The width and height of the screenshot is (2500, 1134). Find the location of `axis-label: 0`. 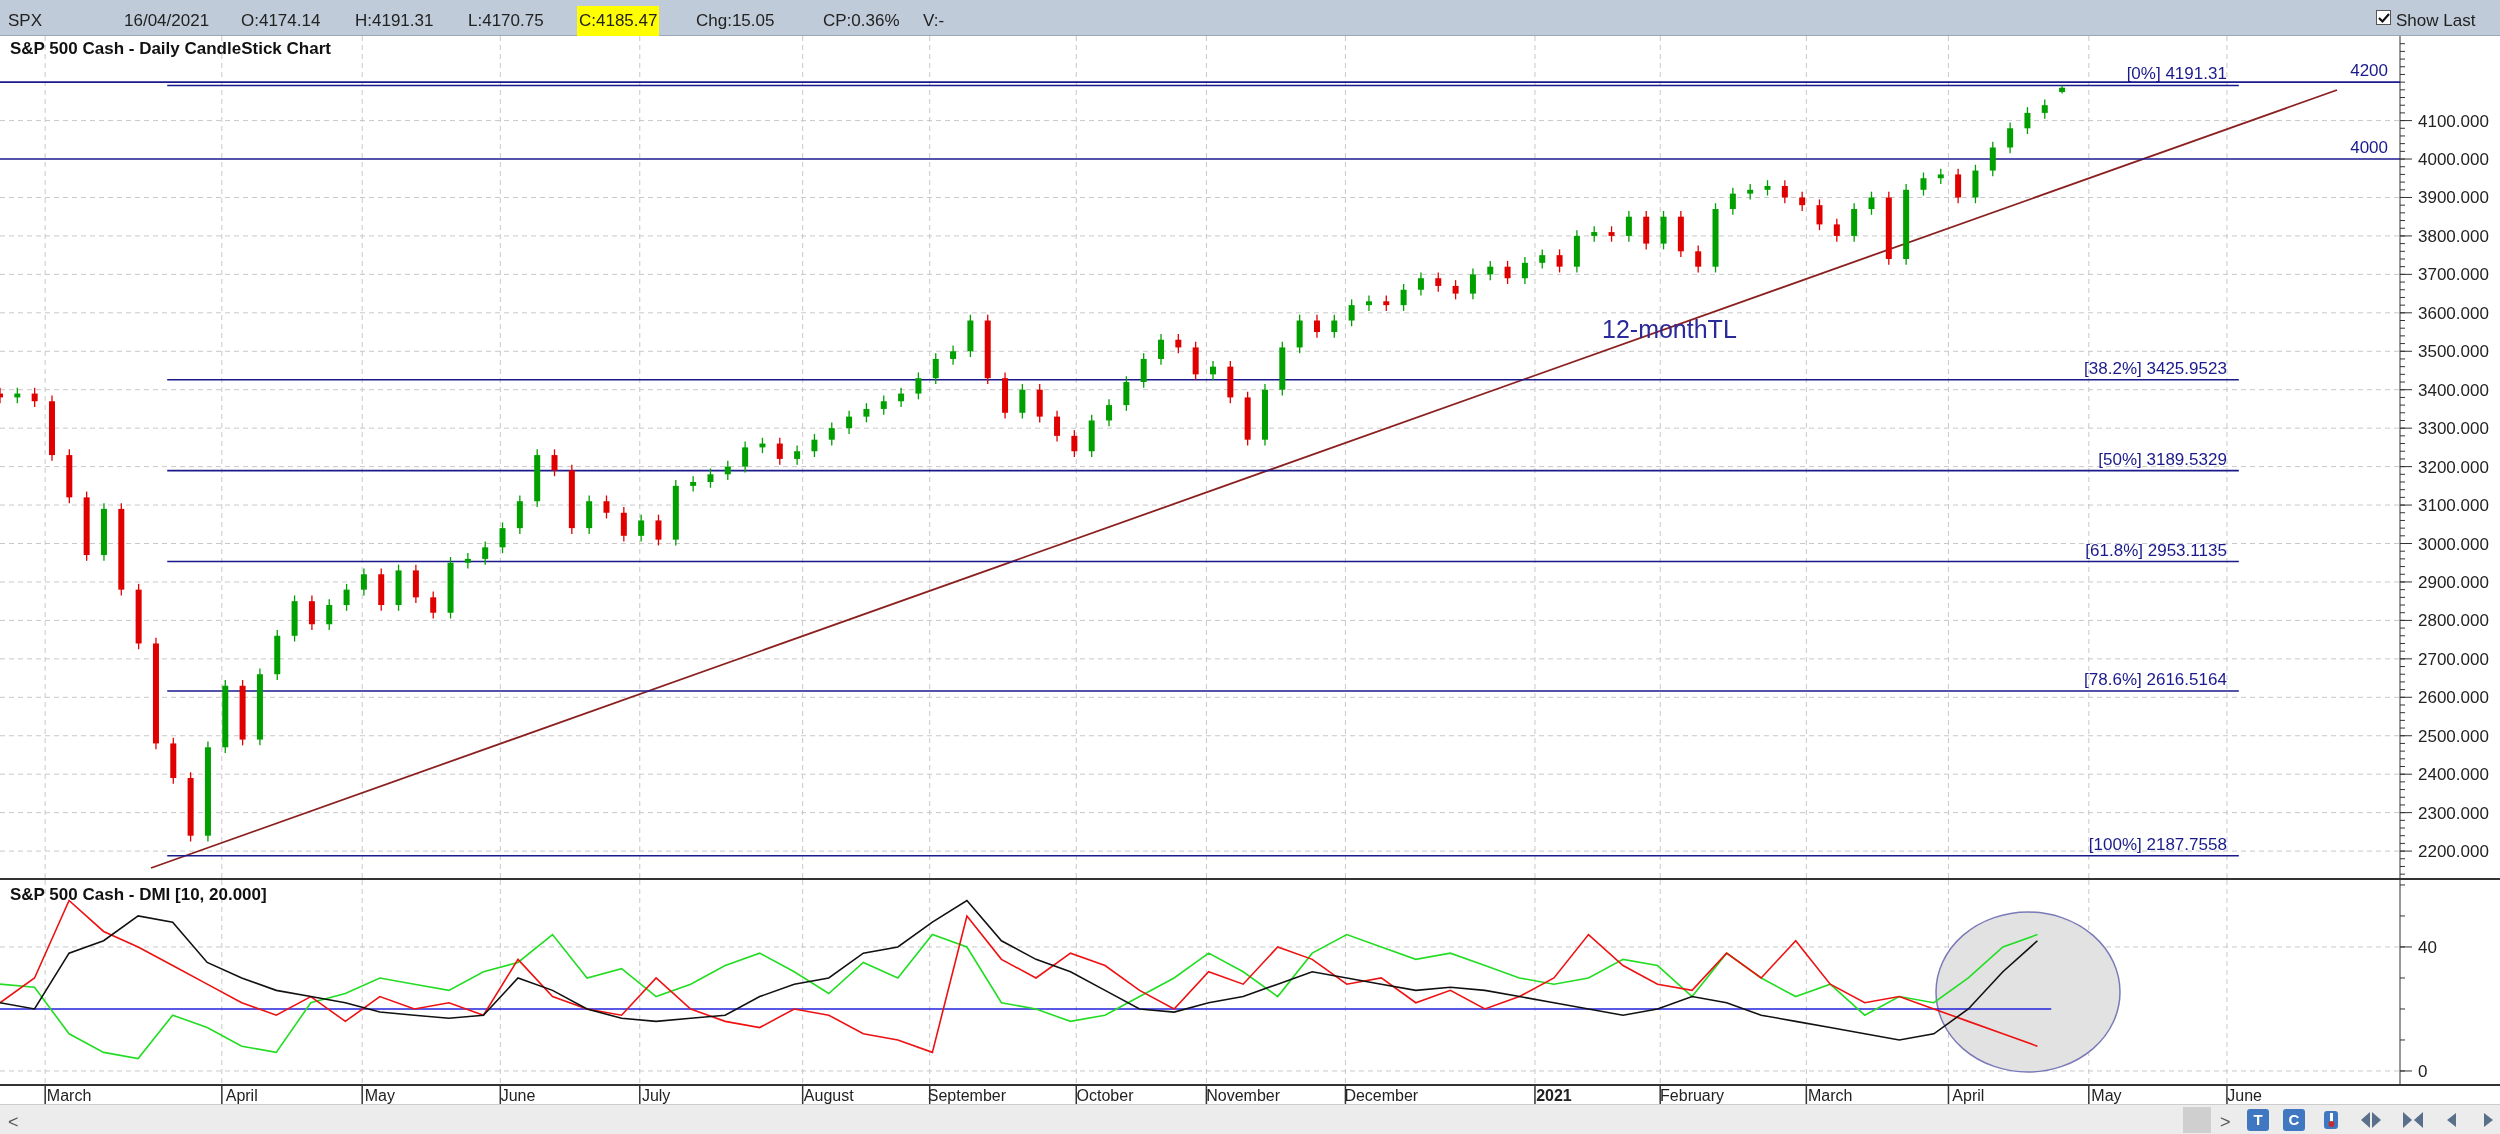

axis-label: 0 is located at coordinates (2423, 1071).